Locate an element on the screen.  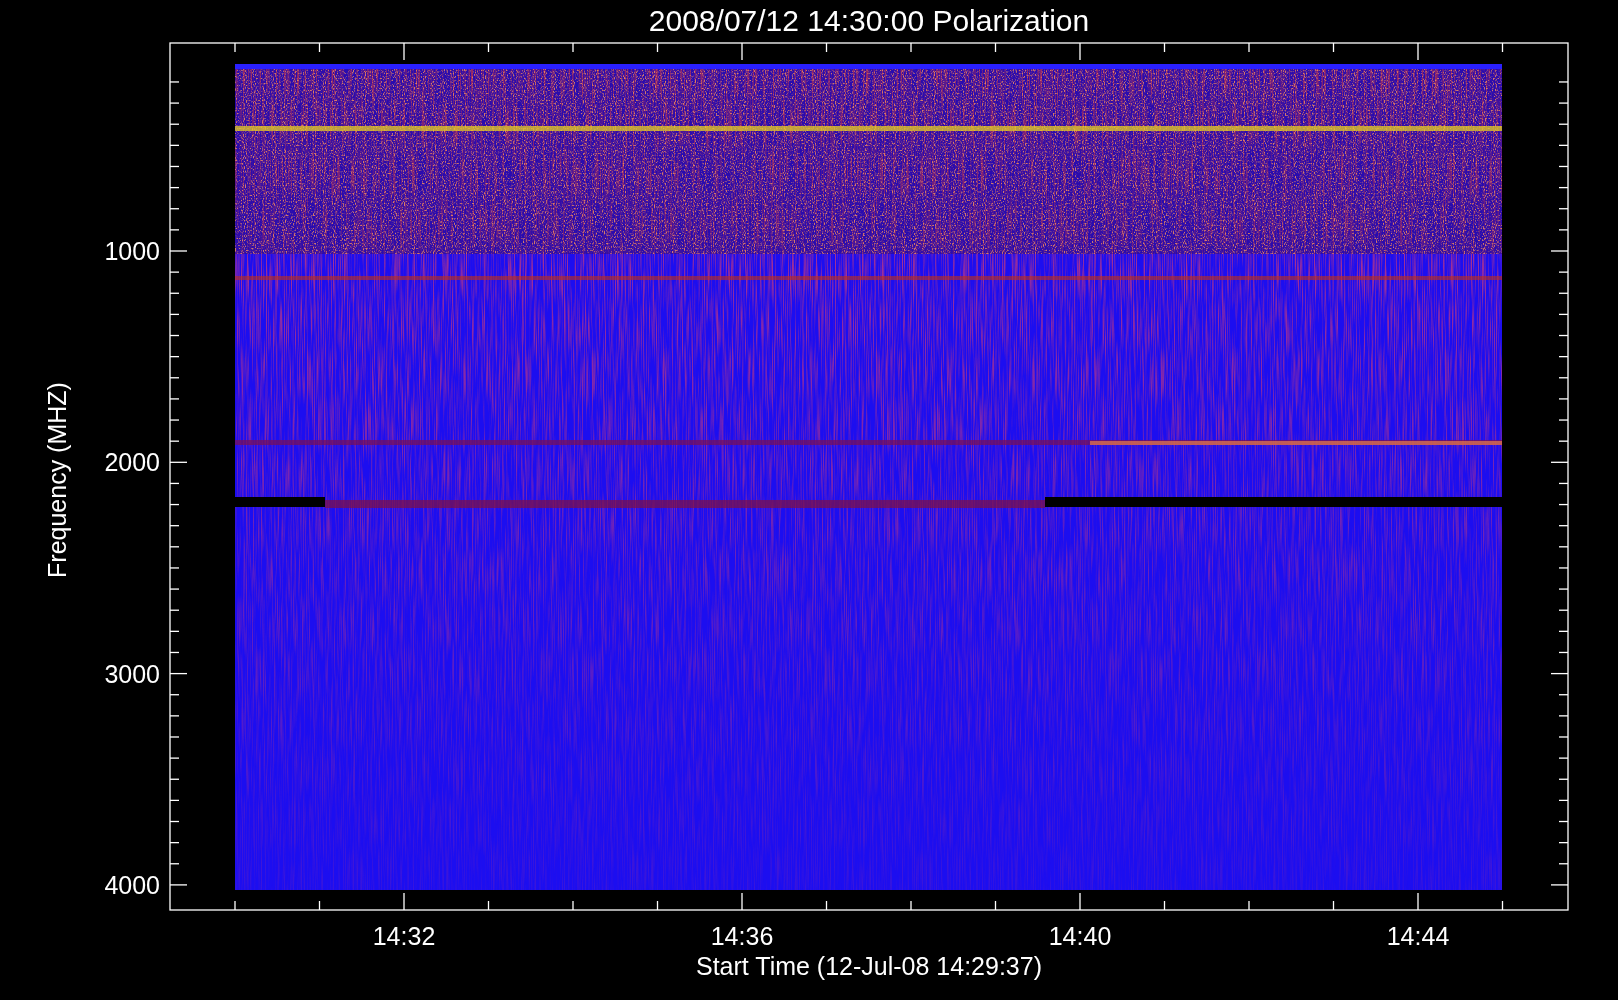
tick-label: 14:40 is located at coordinates (1080, 936).